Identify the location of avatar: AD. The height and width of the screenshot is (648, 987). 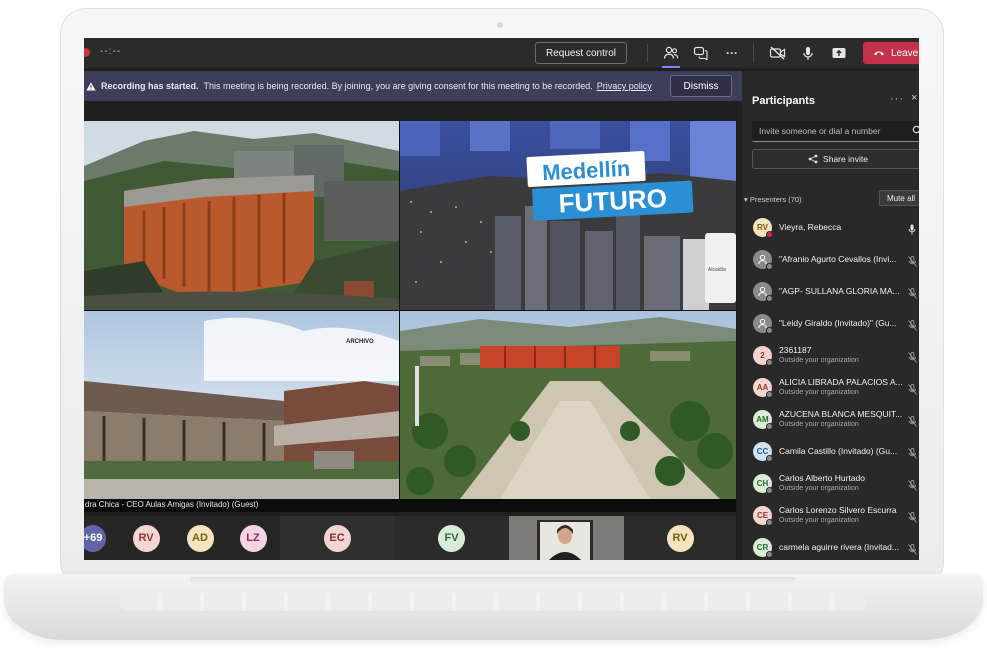
(200, 538).